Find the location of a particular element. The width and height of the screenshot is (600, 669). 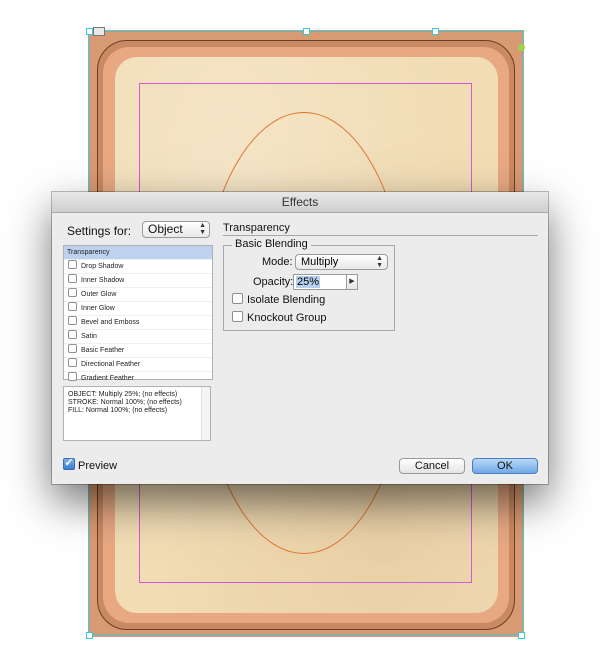

effect-item-bevel-and-emboss: Bevel and Emboss is located at coordinates (138, 323).